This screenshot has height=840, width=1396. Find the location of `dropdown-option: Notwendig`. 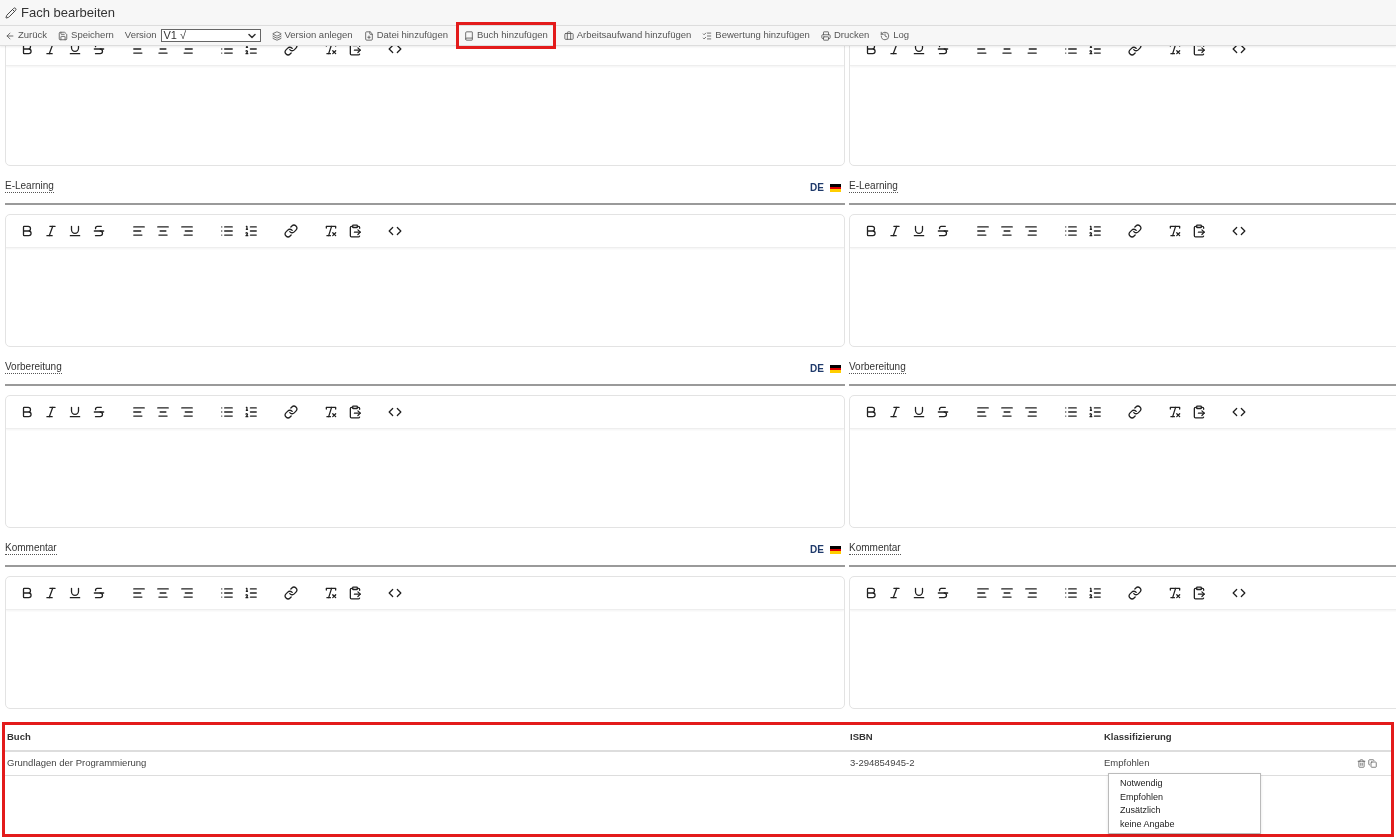

dropdown-option: Notwendig is located at coordinates (1190, 784).